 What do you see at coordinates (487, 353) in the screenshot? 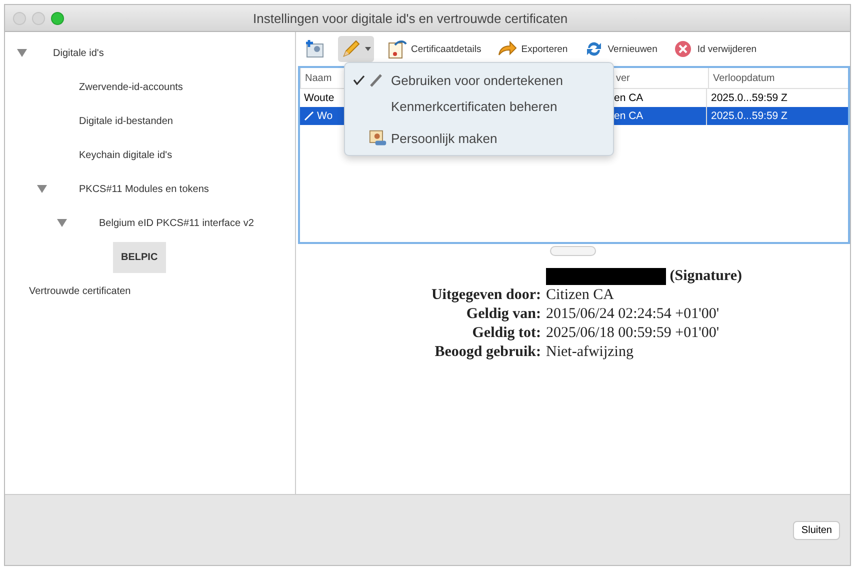
I see `field-label: Beoogd gebruik:` at bounding box center [487, 353].